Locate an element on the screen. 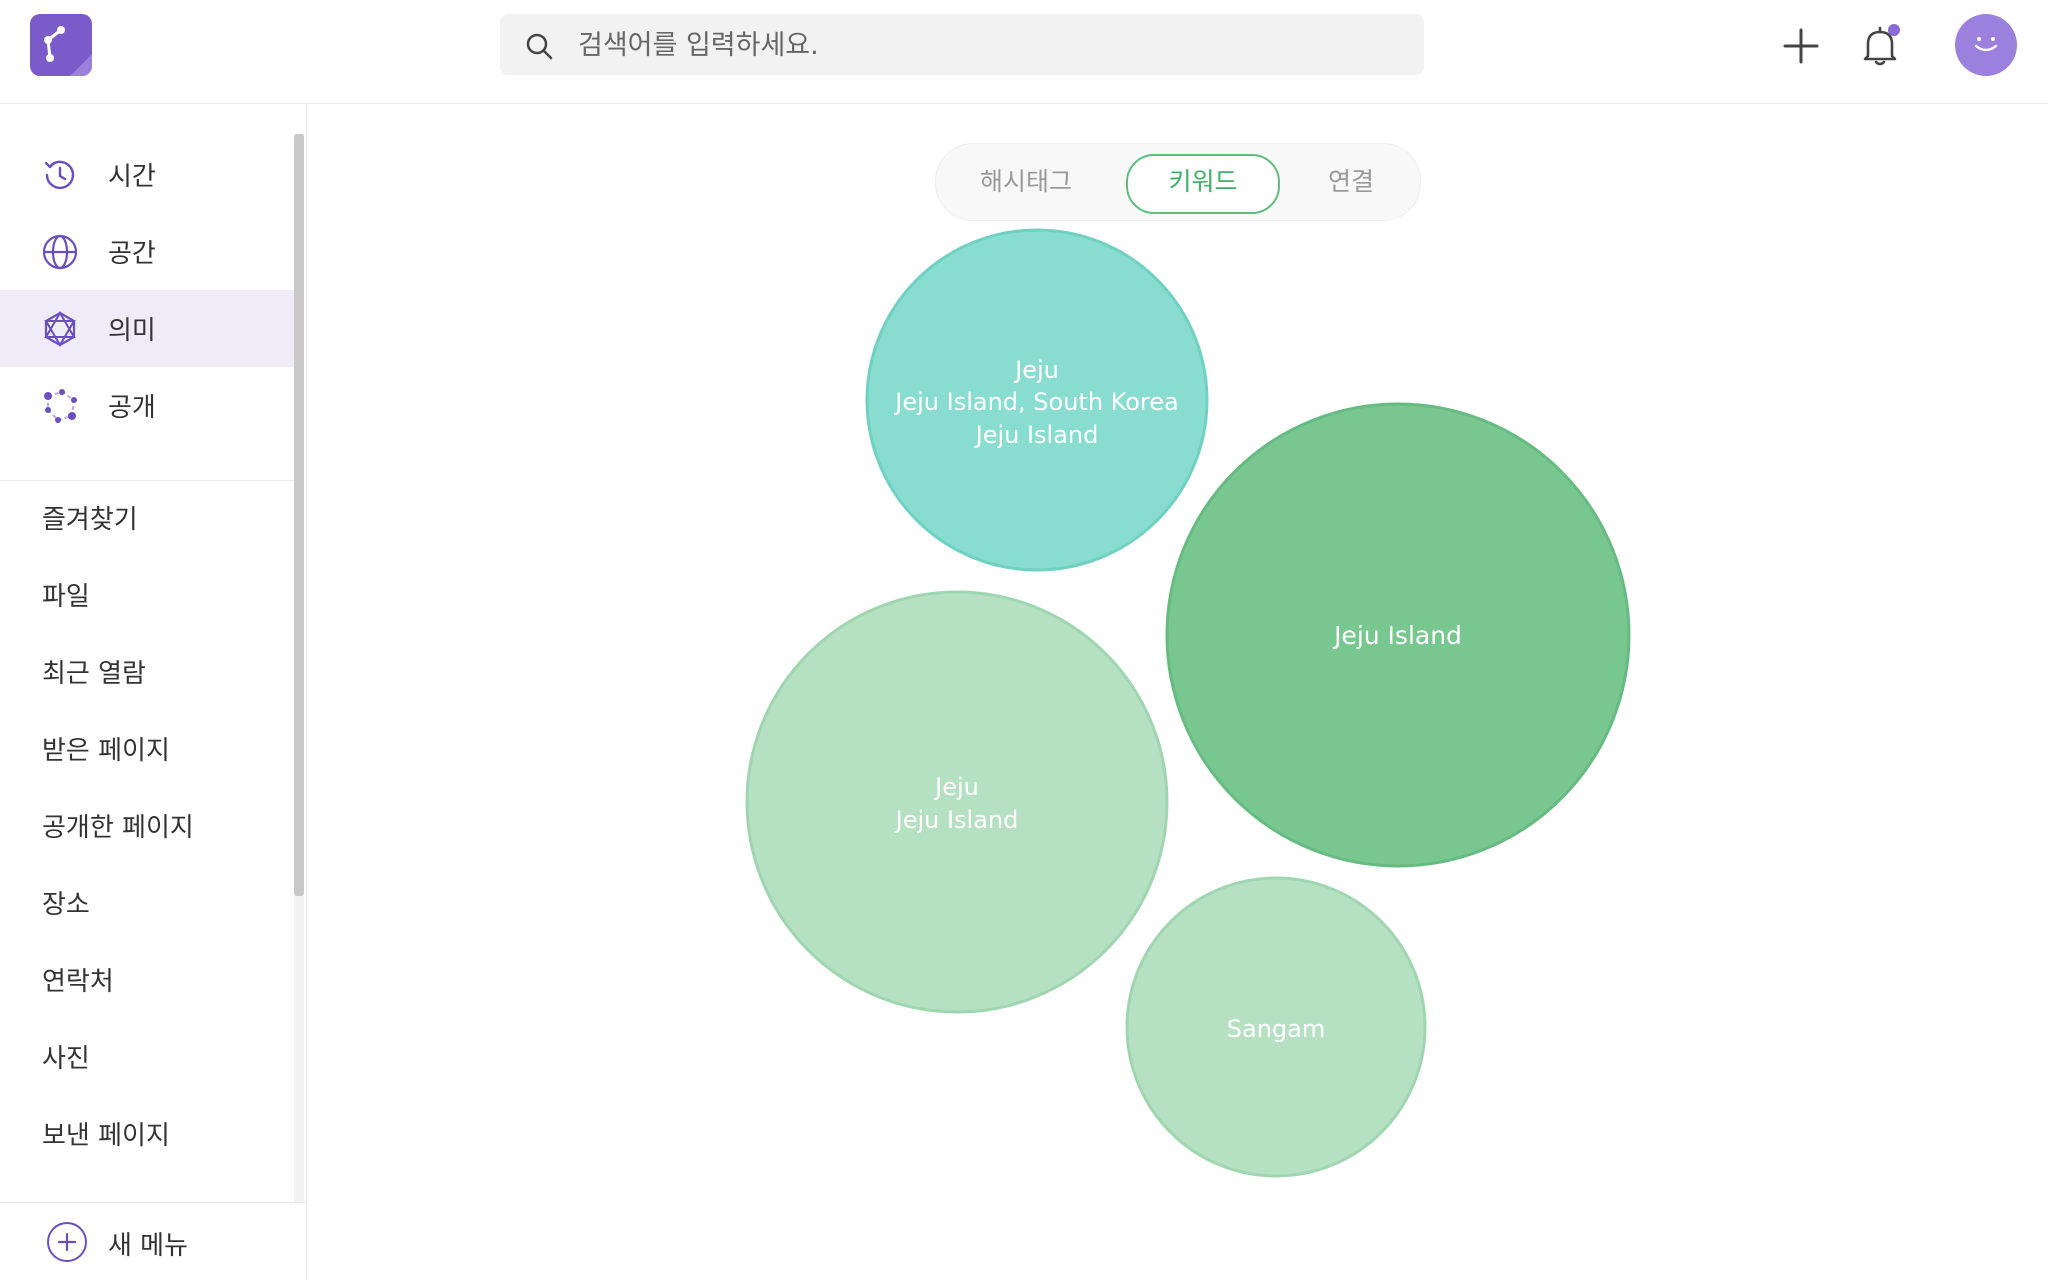  sidebar-item-published-pages: 공개한 페이지 is located at coordinates (118, 825).